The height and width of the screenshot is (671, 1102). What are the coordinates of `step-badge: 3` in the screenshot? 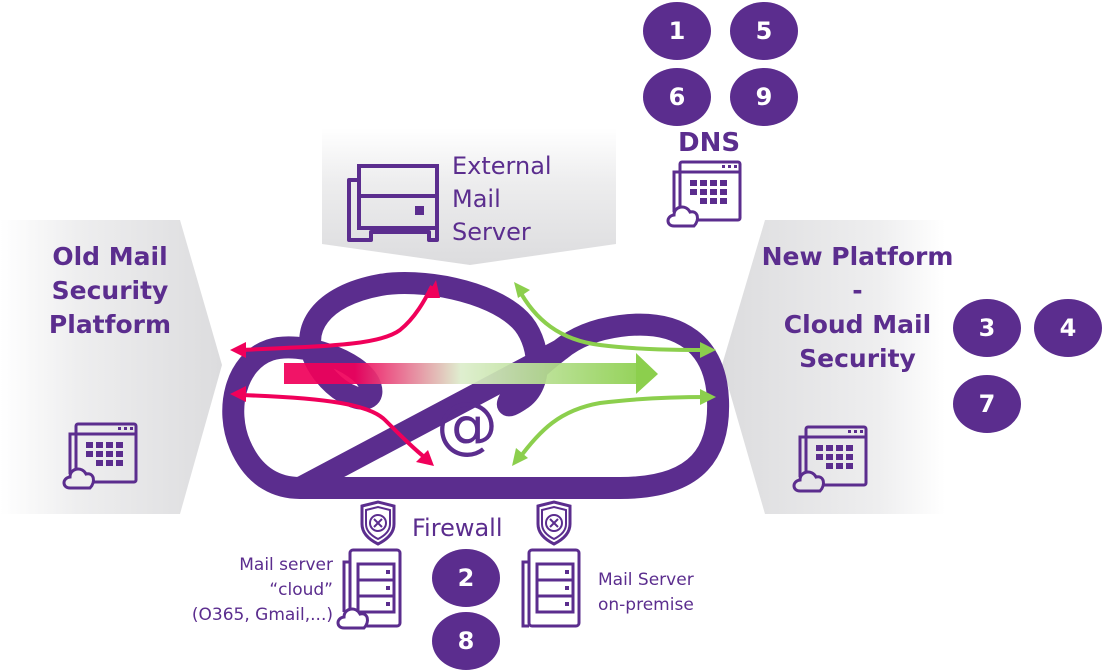 It's located at (987, 328).